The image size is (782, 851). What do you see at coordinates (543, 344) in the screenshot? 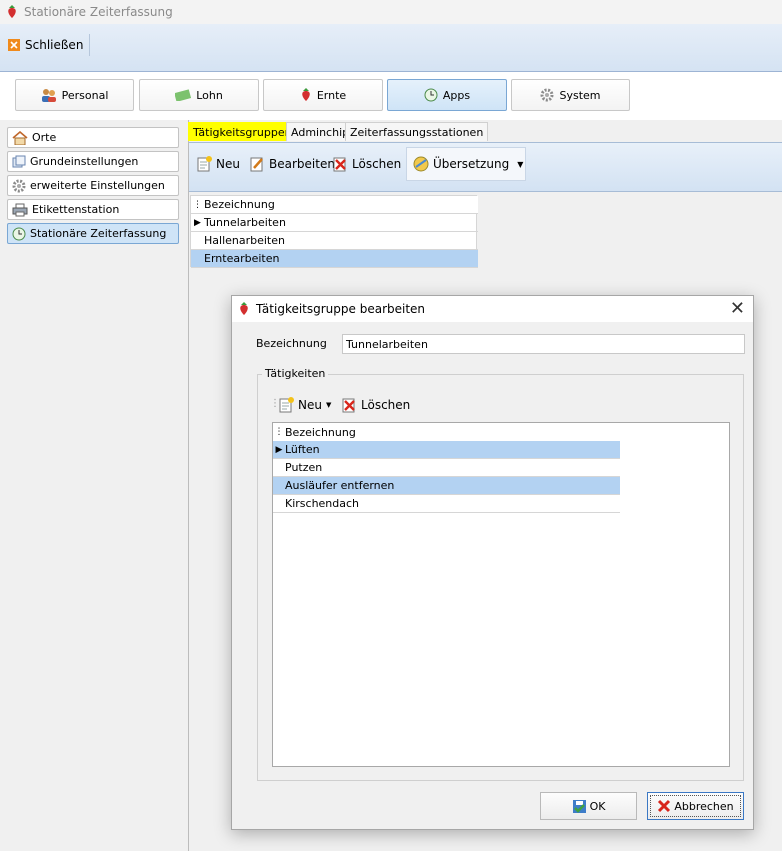
I see `name-field: Tunnelarbeiten` at bounding box center [543, 344].